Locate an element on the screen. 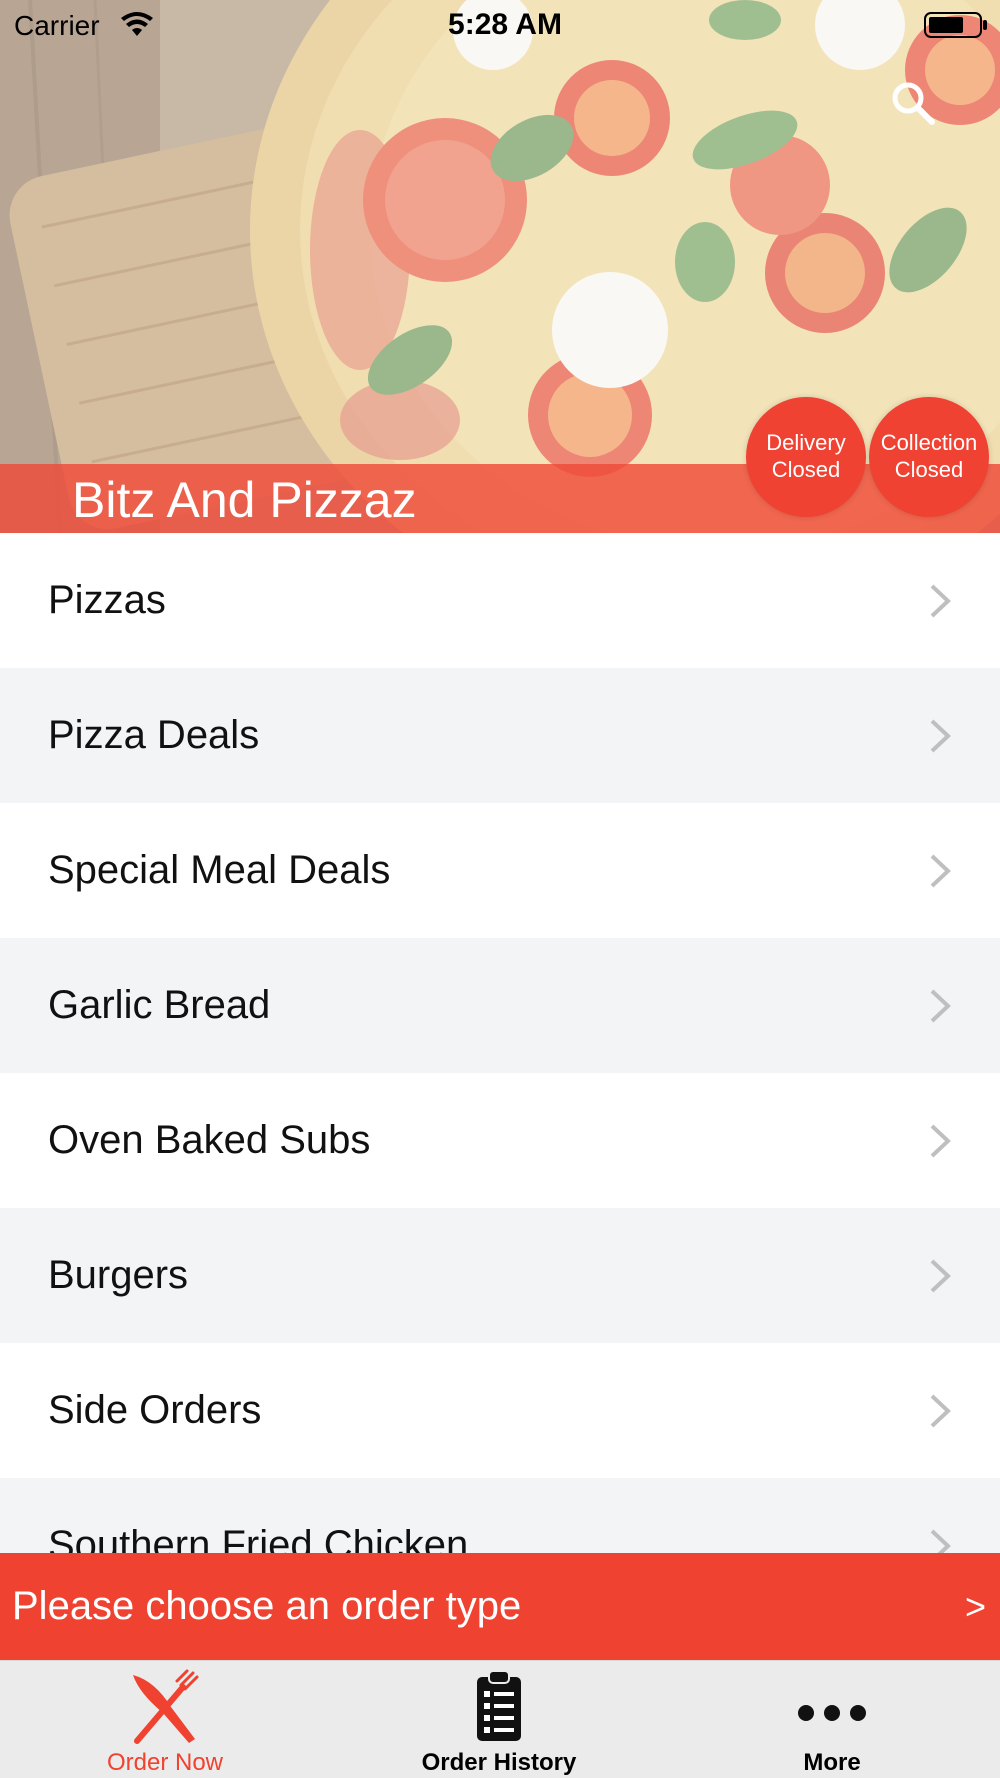  menu-item-oven-baked-subs: Oven Baked Subs is located at coordinates (500, 1140).